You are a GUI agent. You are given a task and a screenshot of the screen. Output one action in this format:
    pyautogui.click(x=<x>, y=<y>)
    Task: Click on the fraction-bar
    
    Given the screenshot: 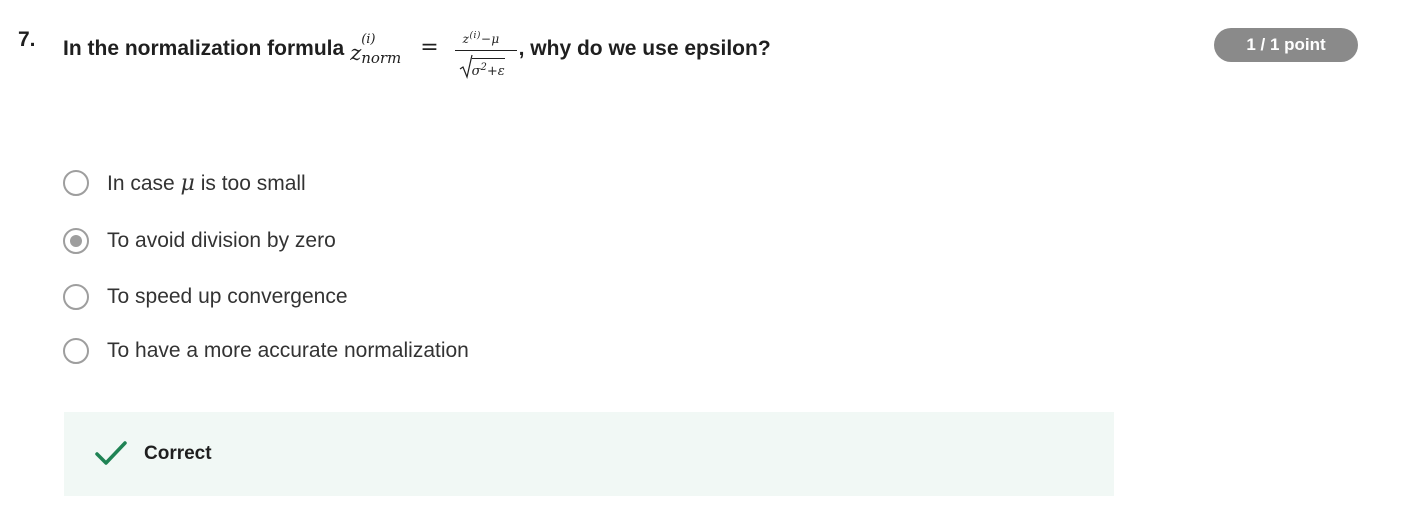 What is the action you would take?
    pyautogui.click(x=485, y=50)
    